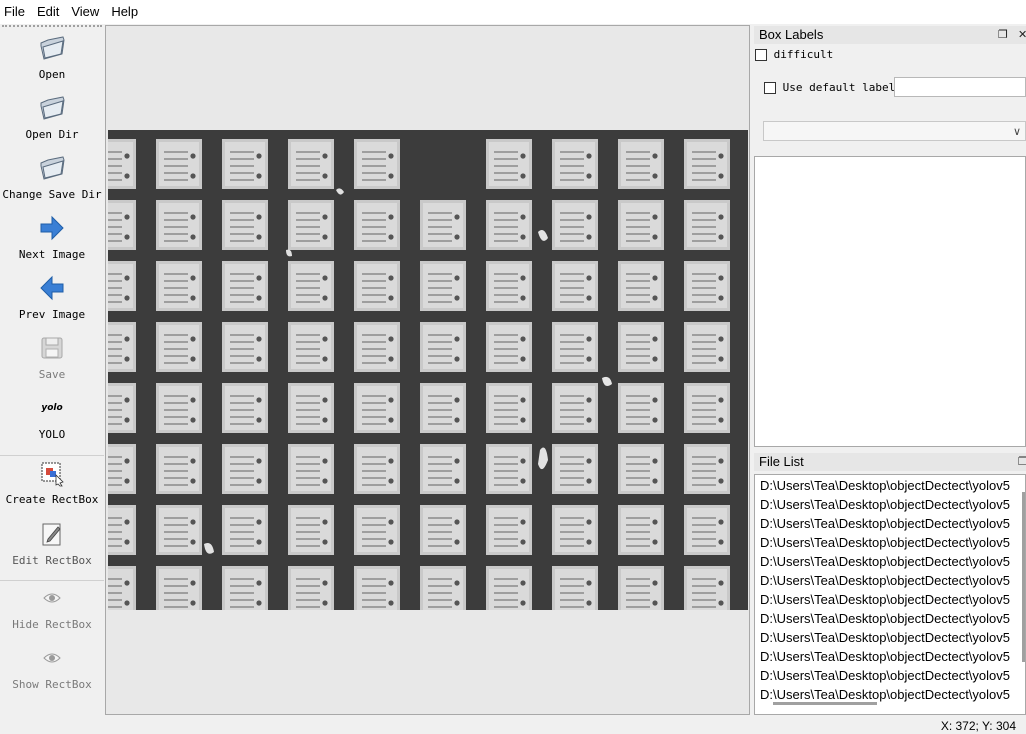 The image size is (1026, 734). I want to click on next-image-button: Next Image, so click(52, 237).